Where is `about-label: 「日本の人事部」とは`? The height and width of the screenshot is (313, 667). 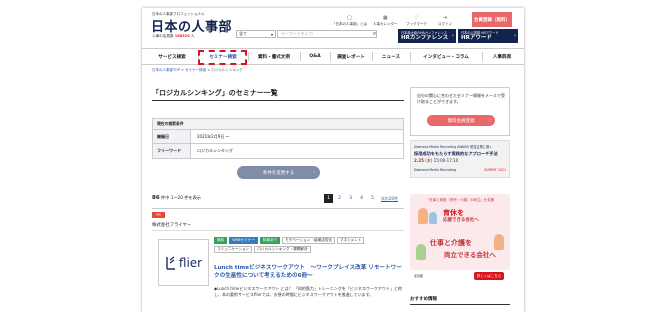
about-label: 「日本の人事部」とは is located at coordinates (349, 24).